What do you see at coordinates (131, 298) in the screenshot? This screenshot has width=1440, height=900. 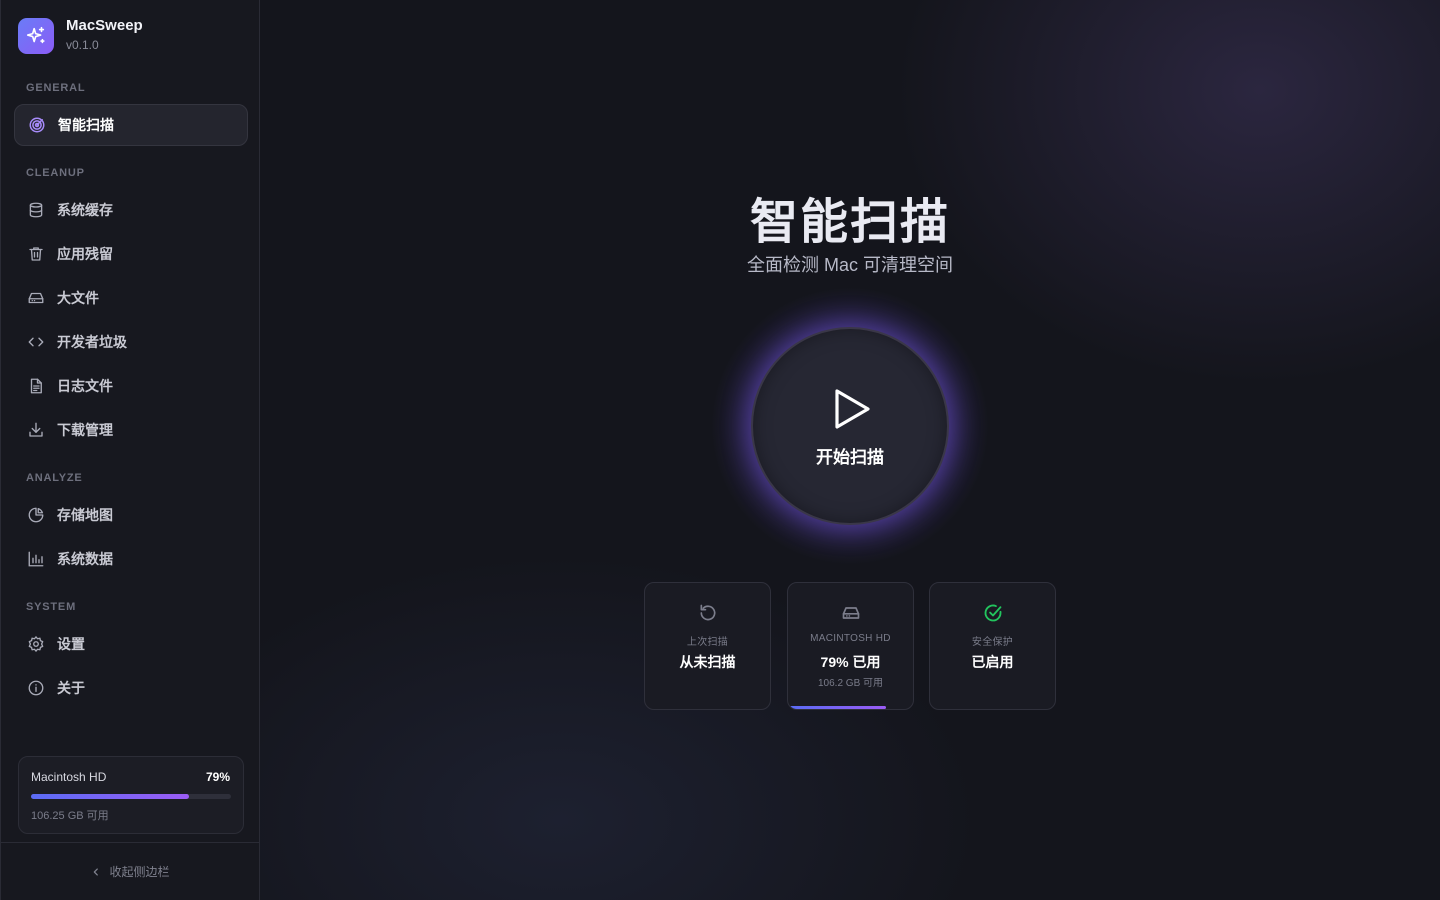 I see `sidebar-item-large-files: 大文件` at bounding box center [131, 298].